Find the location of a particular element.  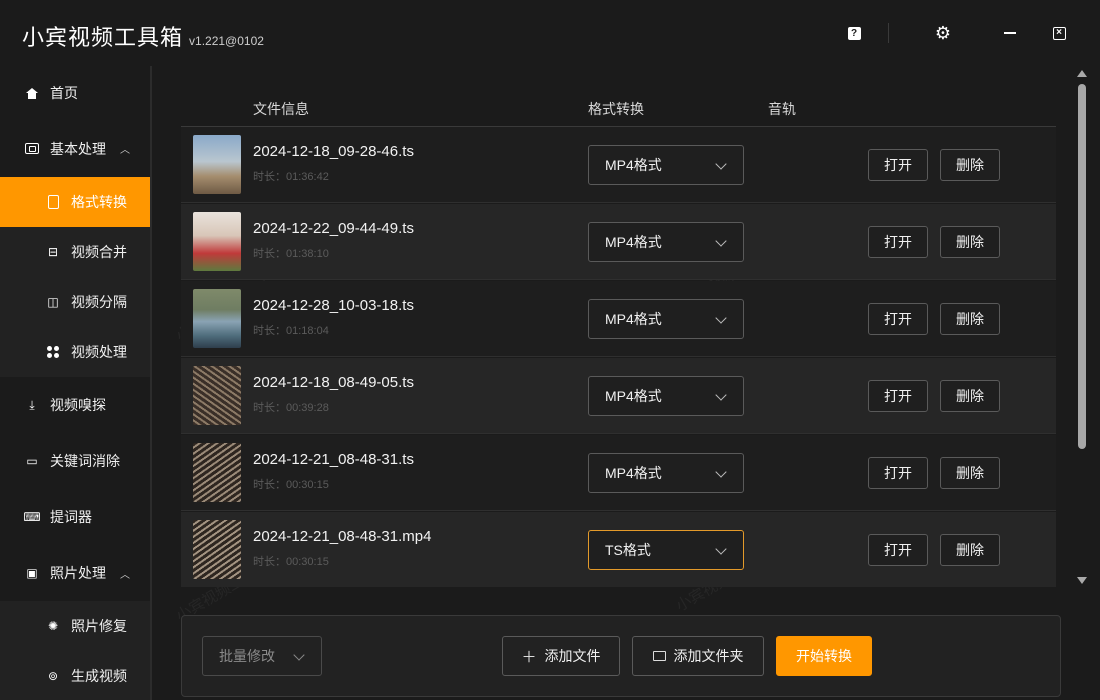

home-icon is located at coordinates (32, 93).